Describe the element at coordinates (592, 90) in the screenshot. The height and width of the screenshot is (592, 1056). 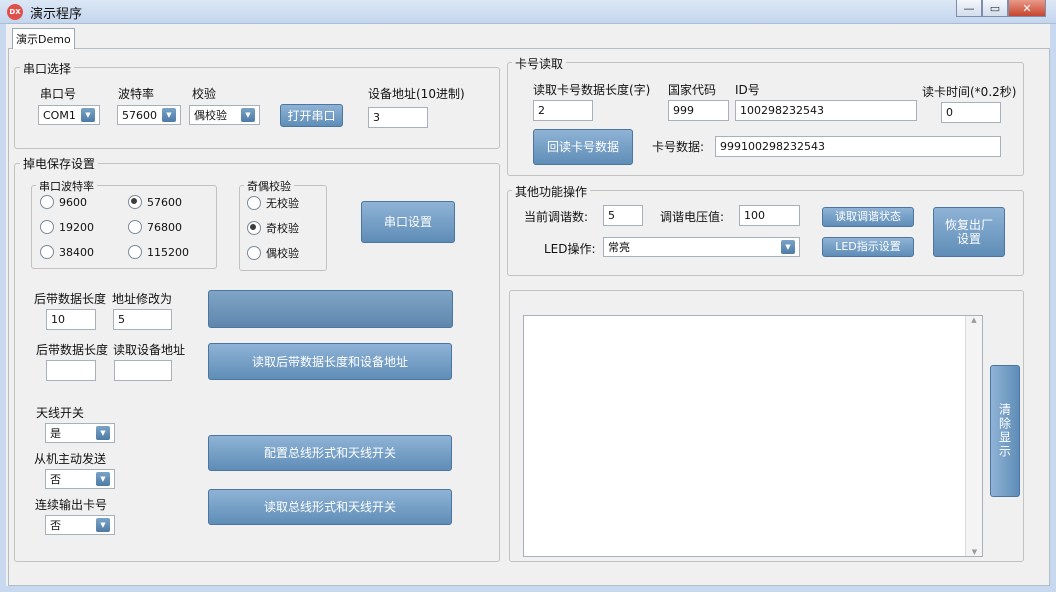
I see `card-length-label: 读取卡号数据长度(字)` at that location.